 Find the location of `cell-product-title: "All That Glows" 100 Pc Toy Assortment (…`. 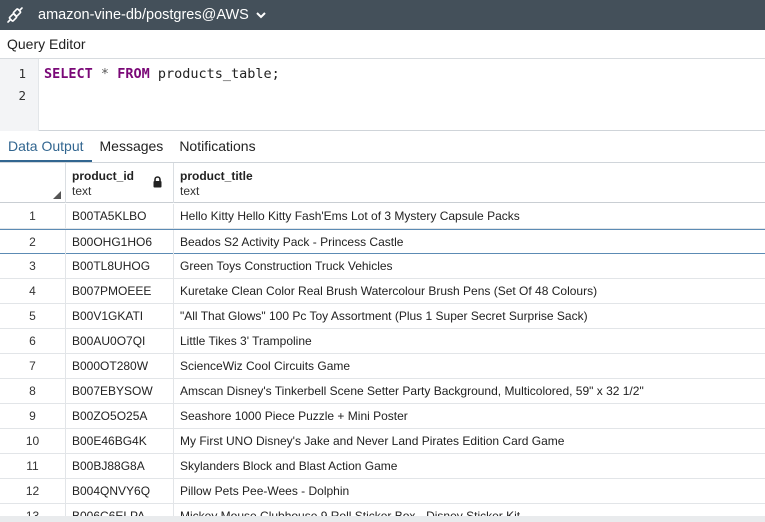

cell-product-title: "All That Glows" 100 Pc Toy Assortment (… is located at coordinates (469, 316).